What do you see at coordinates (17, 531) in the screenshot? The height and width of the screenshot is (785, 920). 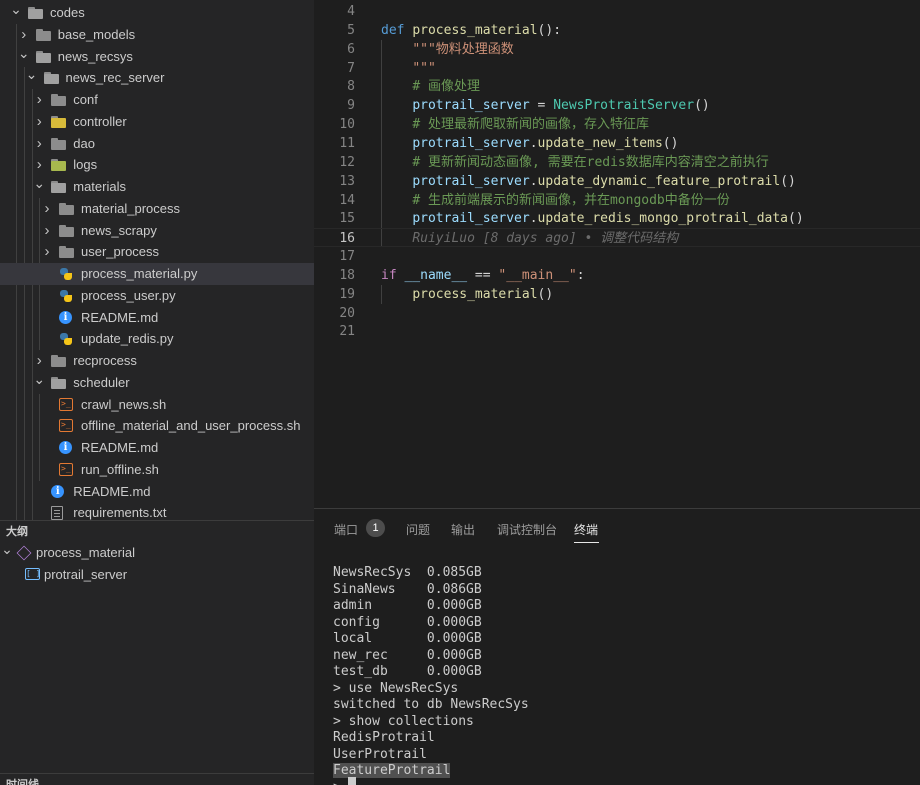 I see `outline-header: 大纲` at bounding box center [17, 531].